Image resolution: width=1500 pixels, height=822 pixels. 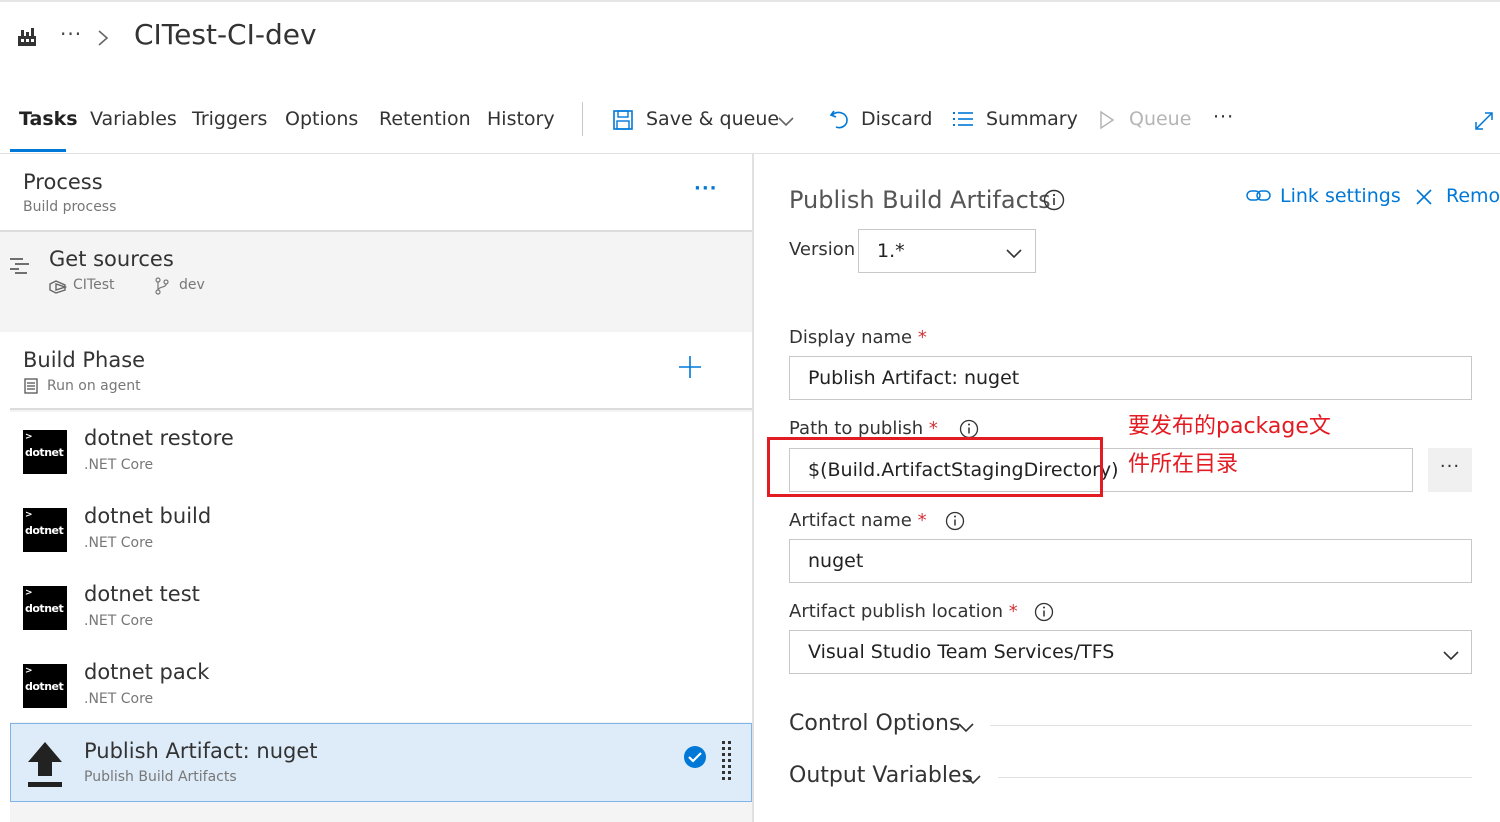 I want to click on annotation-highlight-box, so click(x=935, y=467).